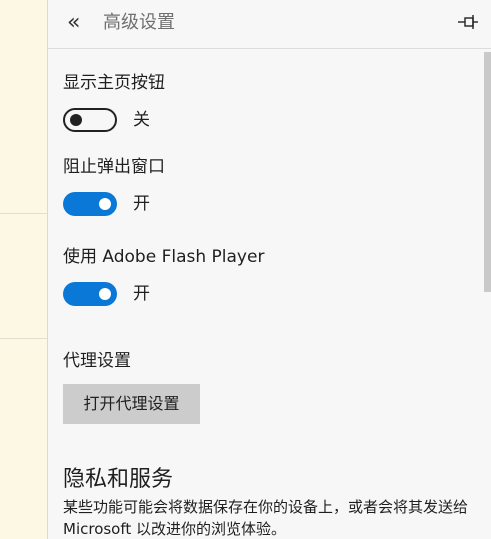 The image size is (491, 539). What do you see at coordinates (141, 204) in the screenshot?
I see `popup-block-toggle-state: 开` at bounding box center [141, 204].